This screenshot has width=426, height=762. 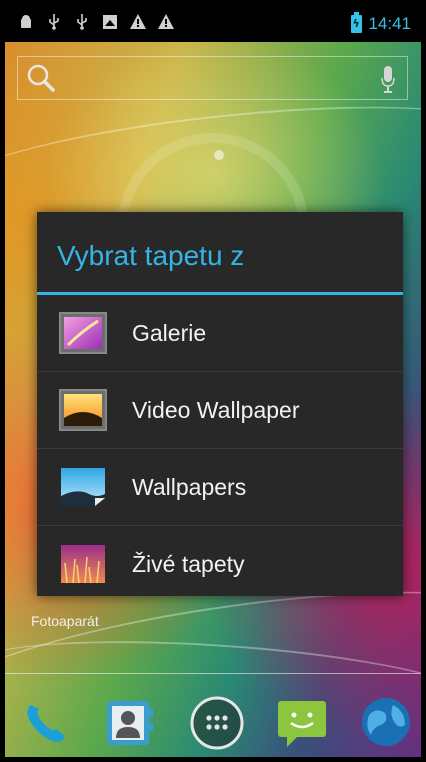 What do you see at coordinates (213, 673) in the screenshot?
I see `dock-divider` at bounding box center [213, 673].